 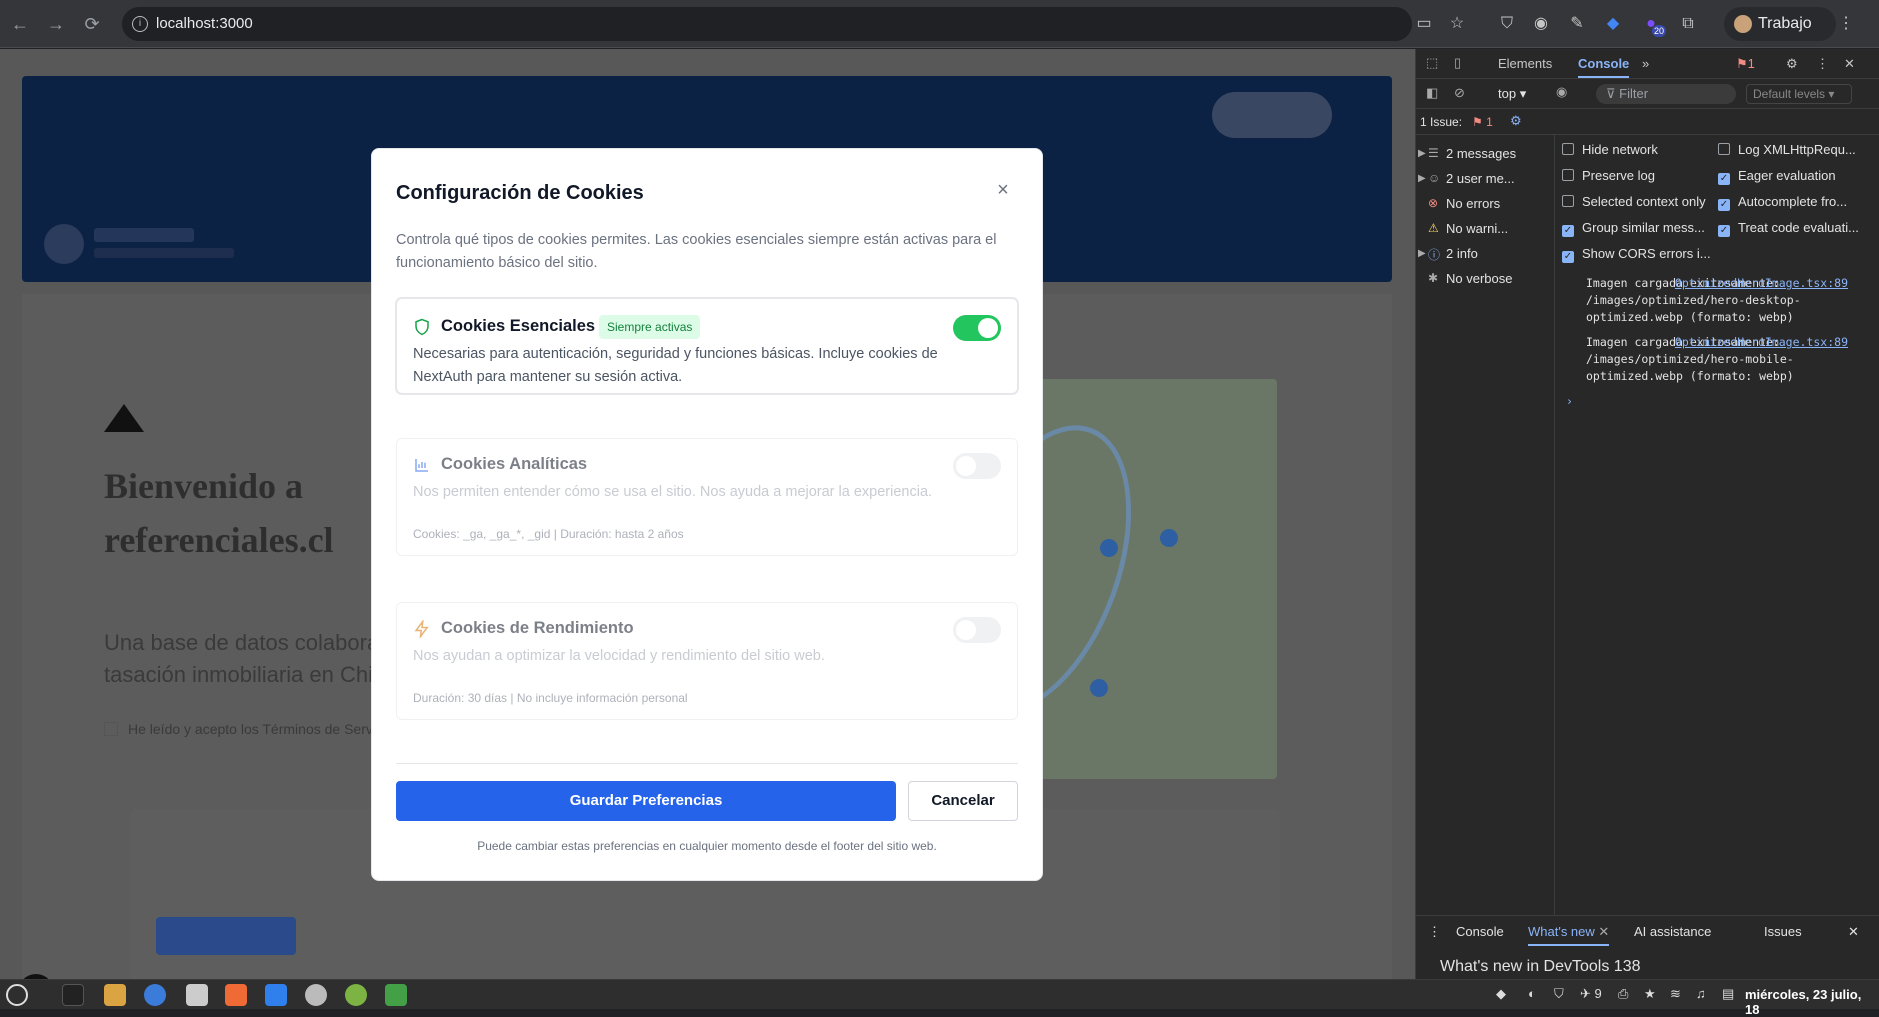 I want to click on drawer-tab-console: Console, so click(x=1480, y=931).